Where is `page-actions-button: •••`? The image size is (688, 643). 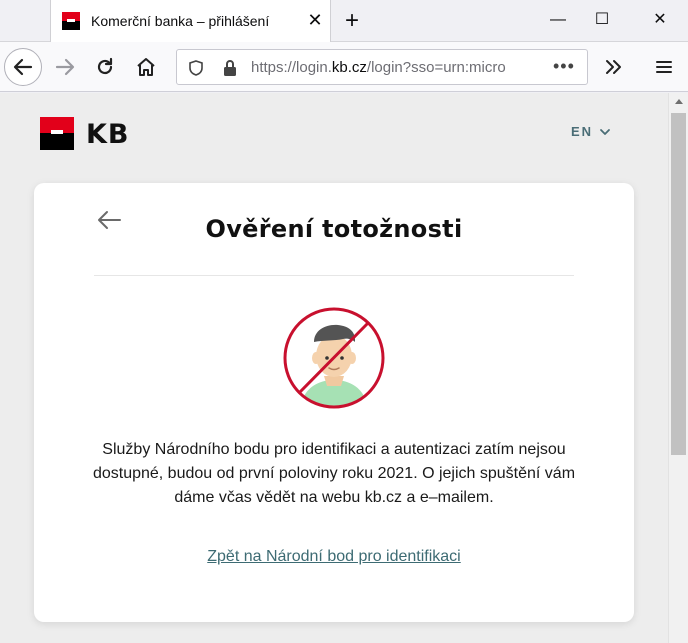 page-actions-button: ••• is located at coordinates (564, 66).